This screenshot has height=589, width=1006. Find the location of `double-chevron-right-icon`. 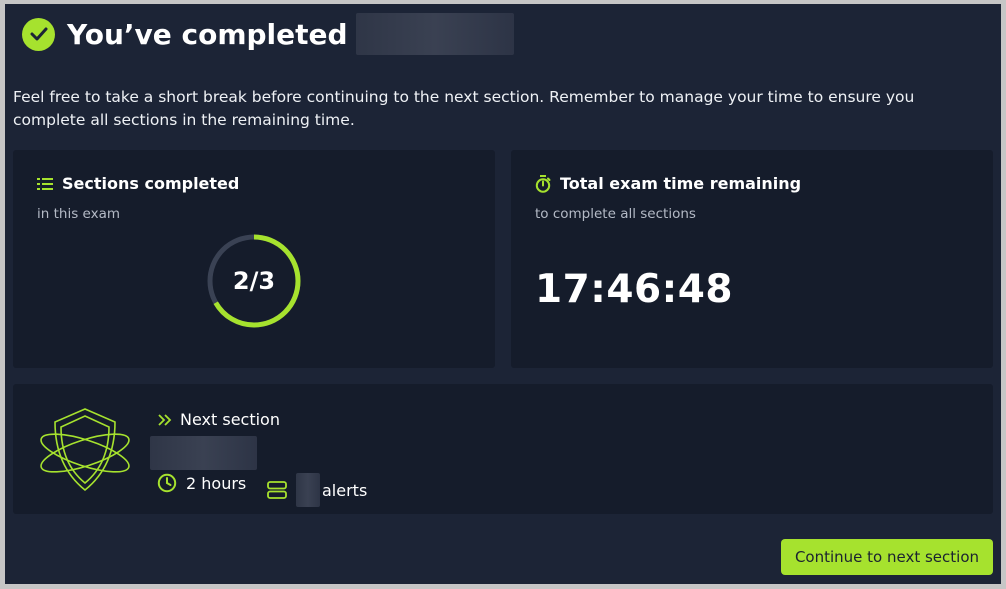

double-chevron-right-icon is located at coordinates (165, 419).